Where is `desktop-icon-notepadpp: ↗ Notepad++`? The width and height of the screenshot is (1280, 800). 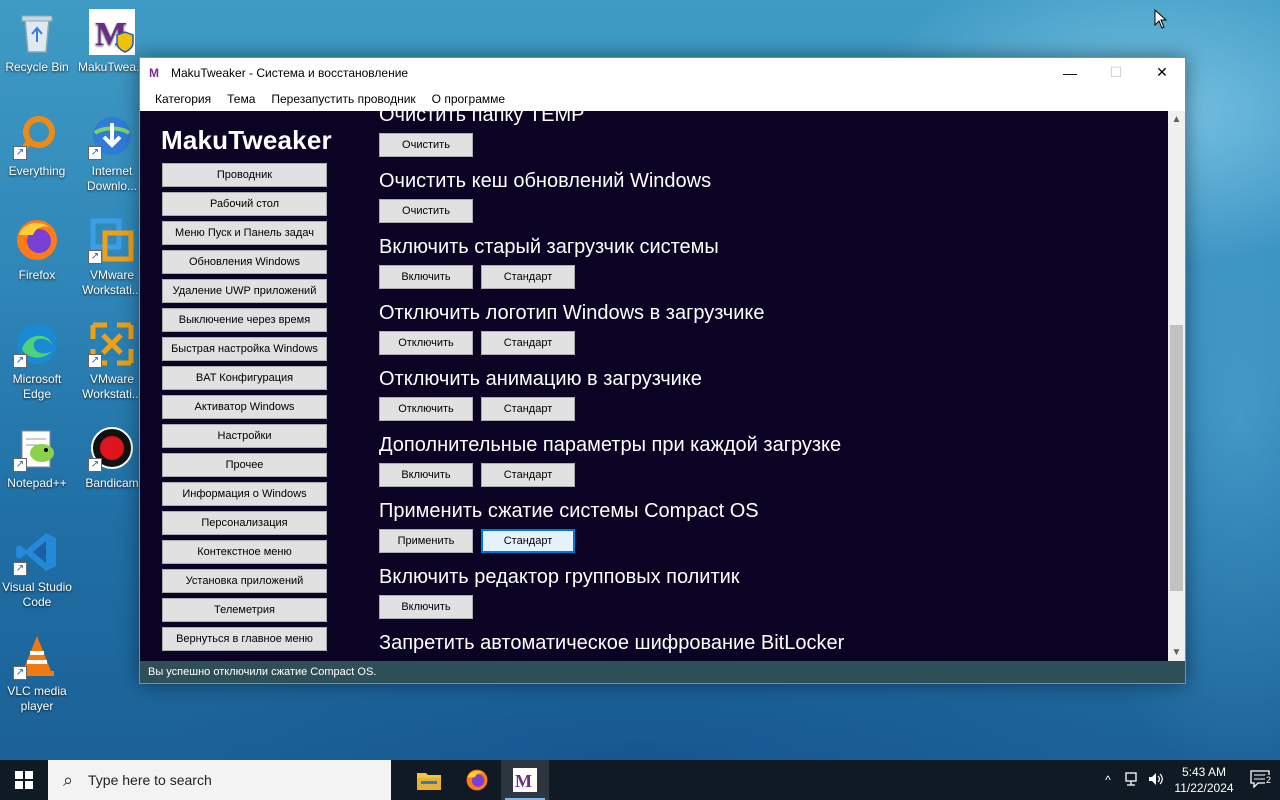 desktop-icon-notepadpp: ↗ Notepad++ is located at coordinates (37, 457).